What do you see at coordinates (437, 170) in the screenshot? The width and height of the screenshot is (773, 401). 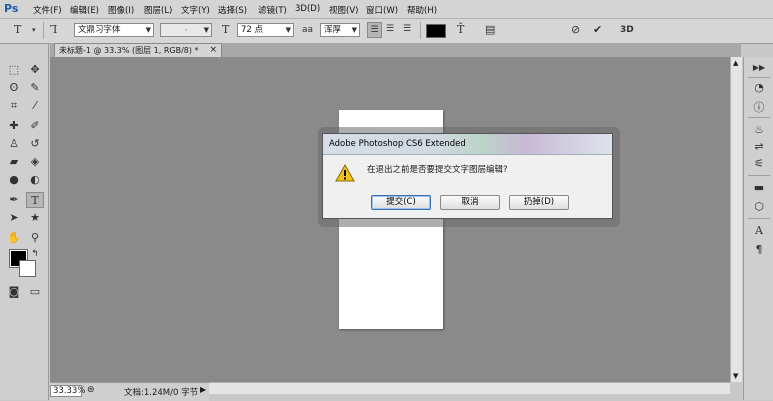 I see `dialog-message: 在退出之前是否要提交文字图层编辑?` at bounding box center [437, 170].